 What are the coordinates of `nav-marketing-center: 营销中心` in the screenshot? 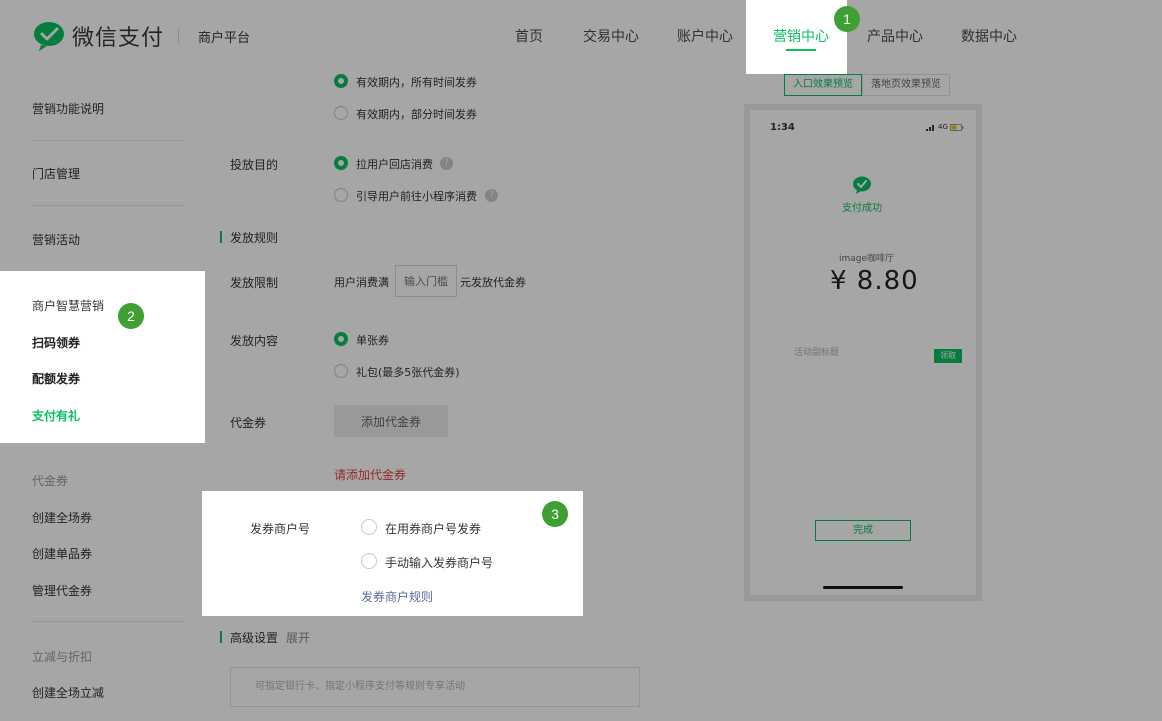 It's located at (801, 36).